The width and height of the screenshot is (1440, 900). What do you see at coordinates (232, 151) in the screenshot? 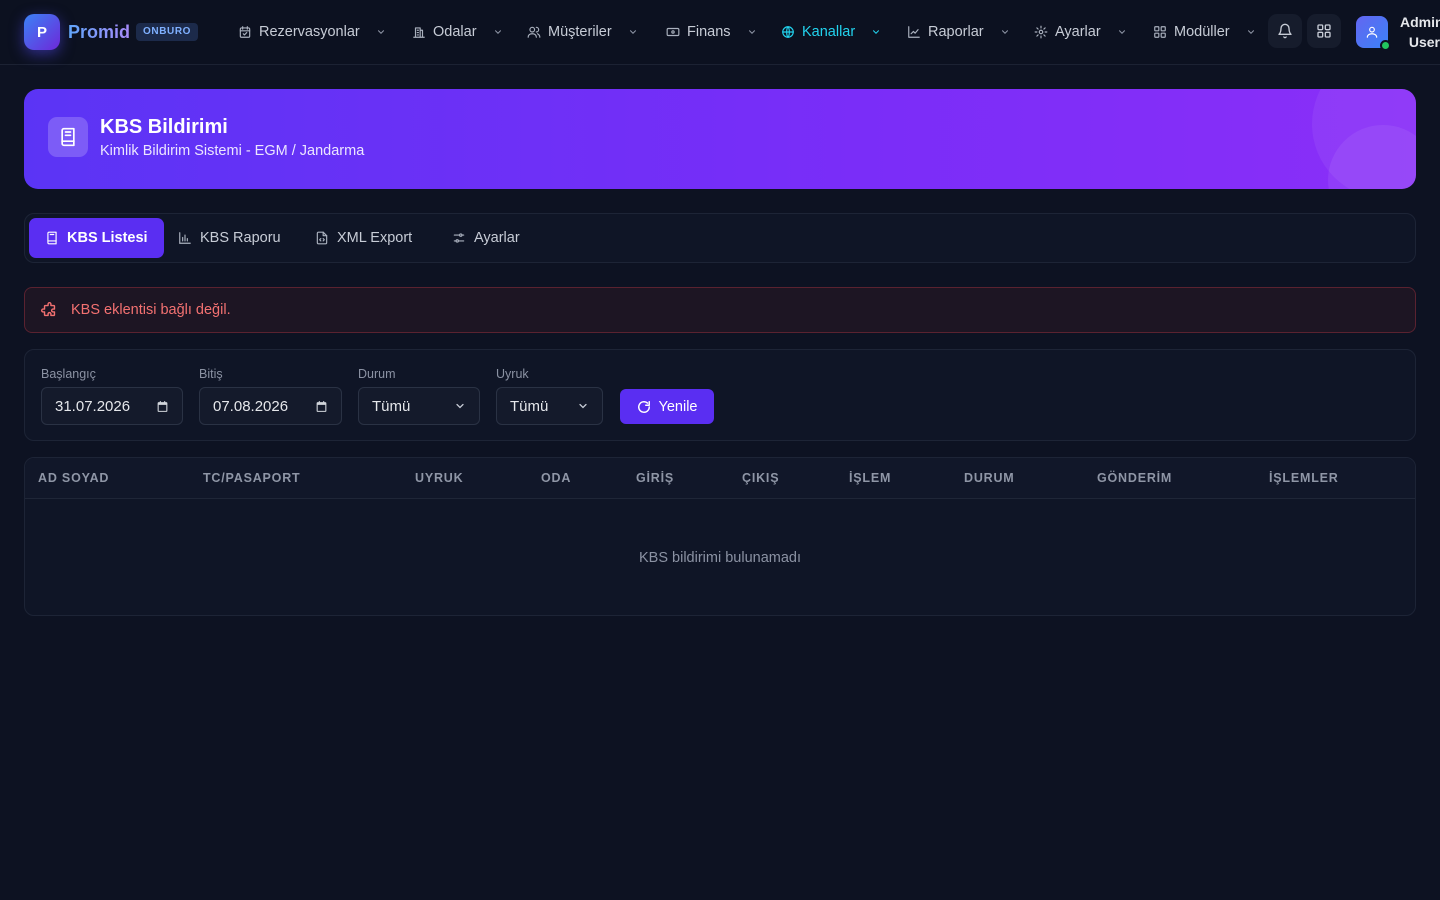
I see `page-subtitle: Kimlik Bildirim Sistemi - EGM / Jandarma` at bounding box center [232, 151].